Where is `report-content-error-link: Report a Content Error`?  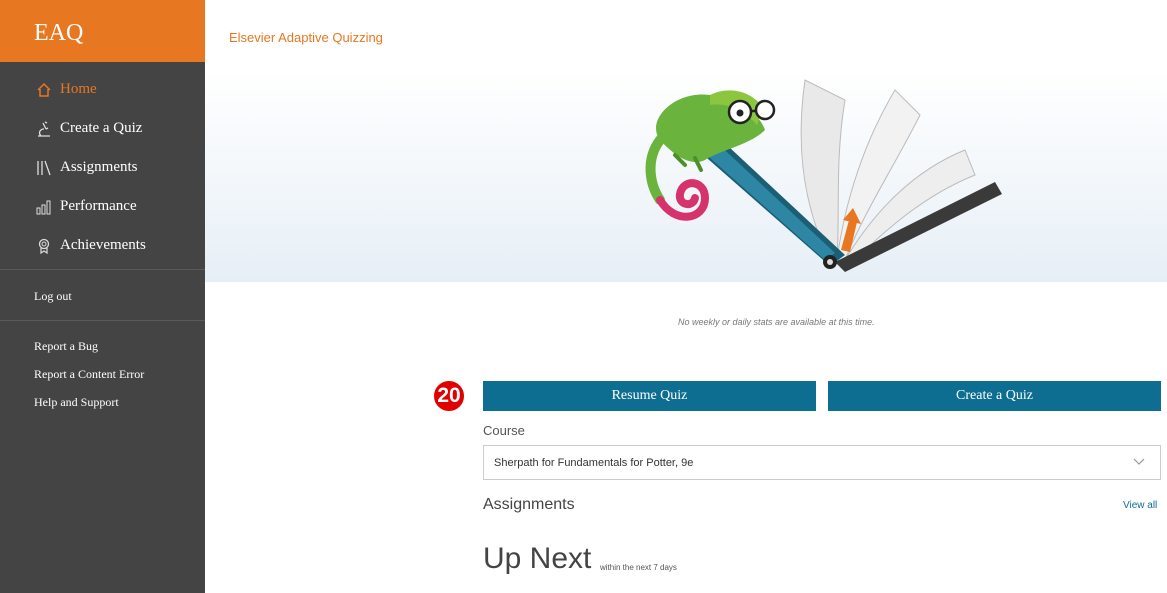
report-content-error-link: Report a Content Error is located at coordinates (89, 374).